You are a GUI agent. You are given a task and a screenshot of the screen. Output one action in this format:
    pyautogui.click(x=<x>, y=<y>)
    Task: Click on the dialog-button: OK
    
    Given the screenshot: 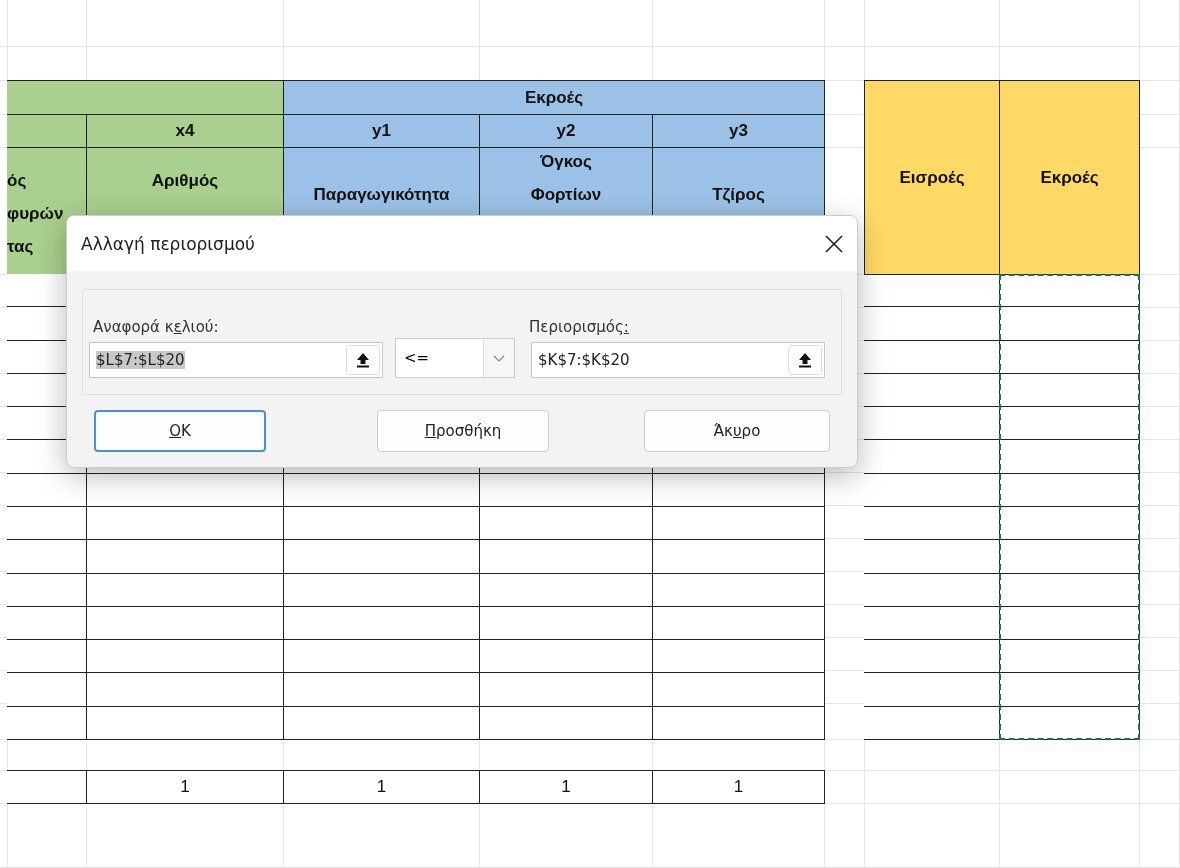 What is the action you would take?
    pyautogui.click(x=180, y=431)
    